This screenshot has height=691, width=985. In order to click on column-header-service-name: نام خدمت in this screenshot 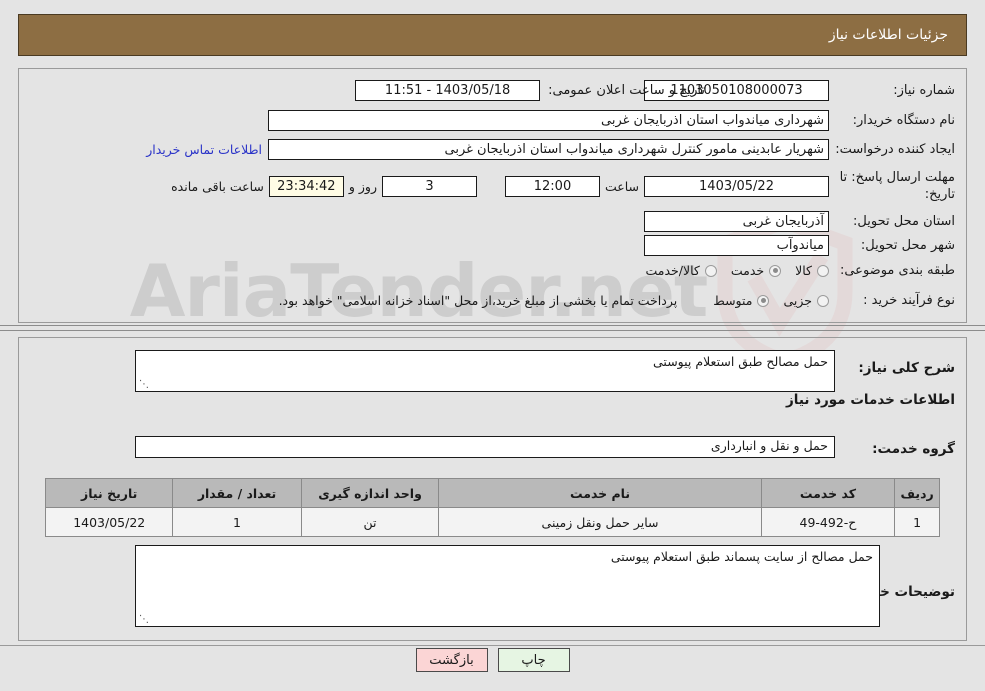, I will do `click(600, 493)`.